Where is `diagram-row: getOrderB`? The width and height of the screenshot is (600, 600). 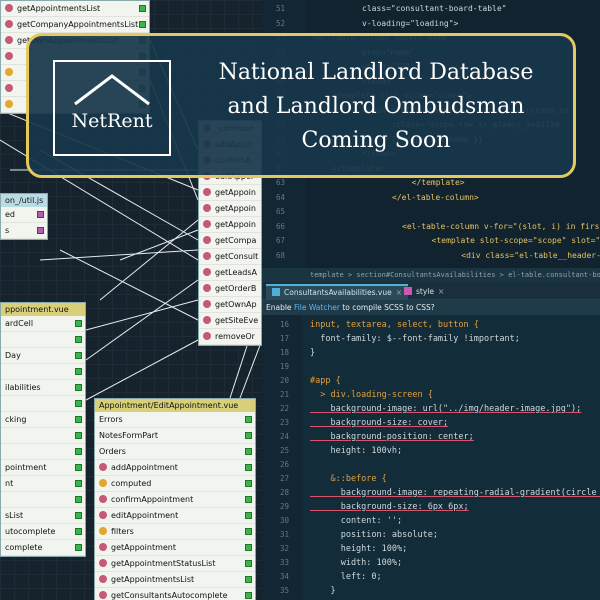
diagram-row: getOrderB is located at coordinates (230, 289).